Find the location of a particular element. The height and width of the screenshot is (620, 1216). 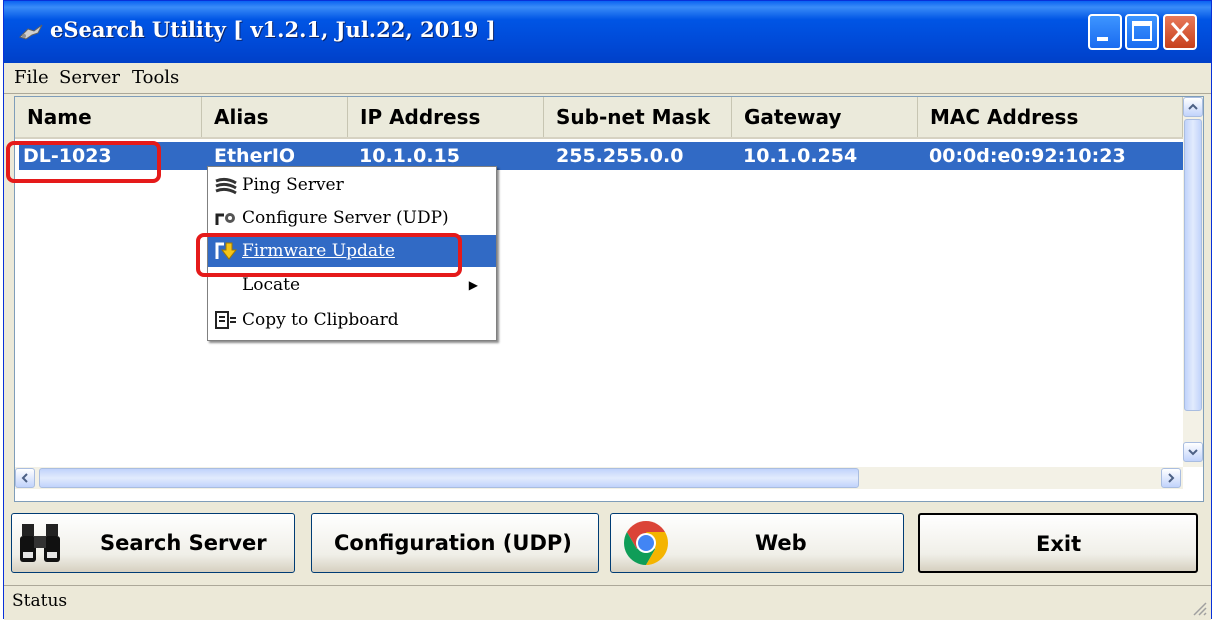

horizontal-scrollbar is located at coordinates (599, 478).